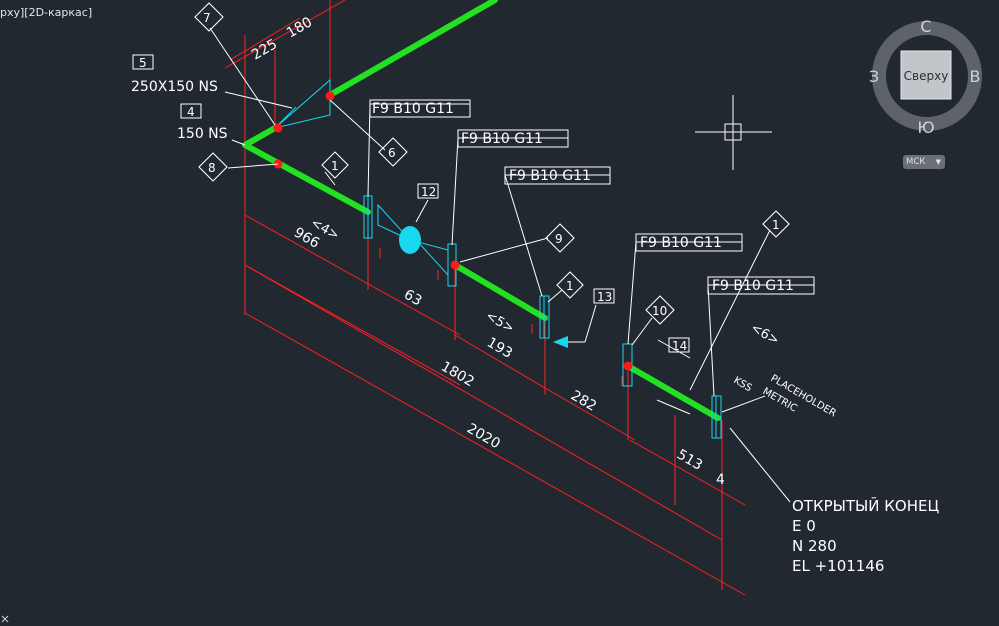 This screenshot has width=999, height=626. Describe the element at coordinates (302, 103) in the screenshot. I see `reducer-icon` at that location.